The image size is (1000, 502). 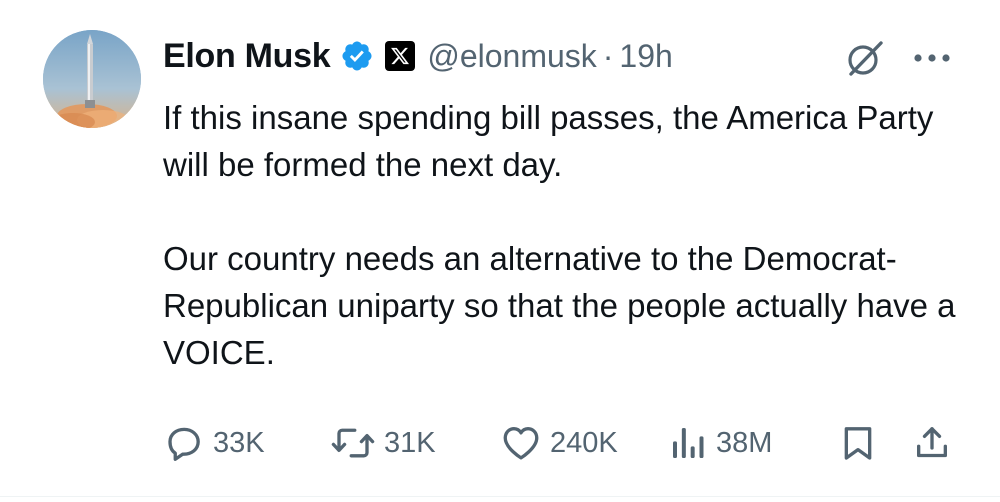 I want to click on verified-badge-icon, so click(x=357, y=56).